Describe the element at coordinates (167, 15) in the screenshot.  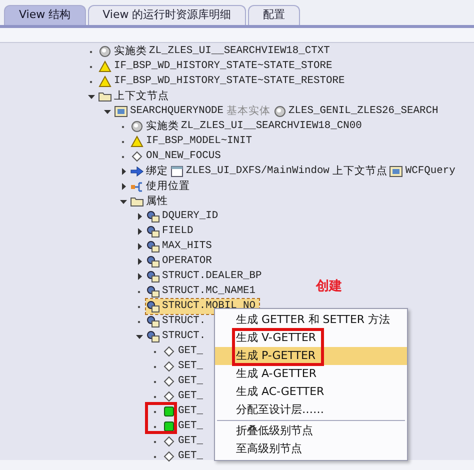
I see `tab: View 的运行时资源库明细` at that location.